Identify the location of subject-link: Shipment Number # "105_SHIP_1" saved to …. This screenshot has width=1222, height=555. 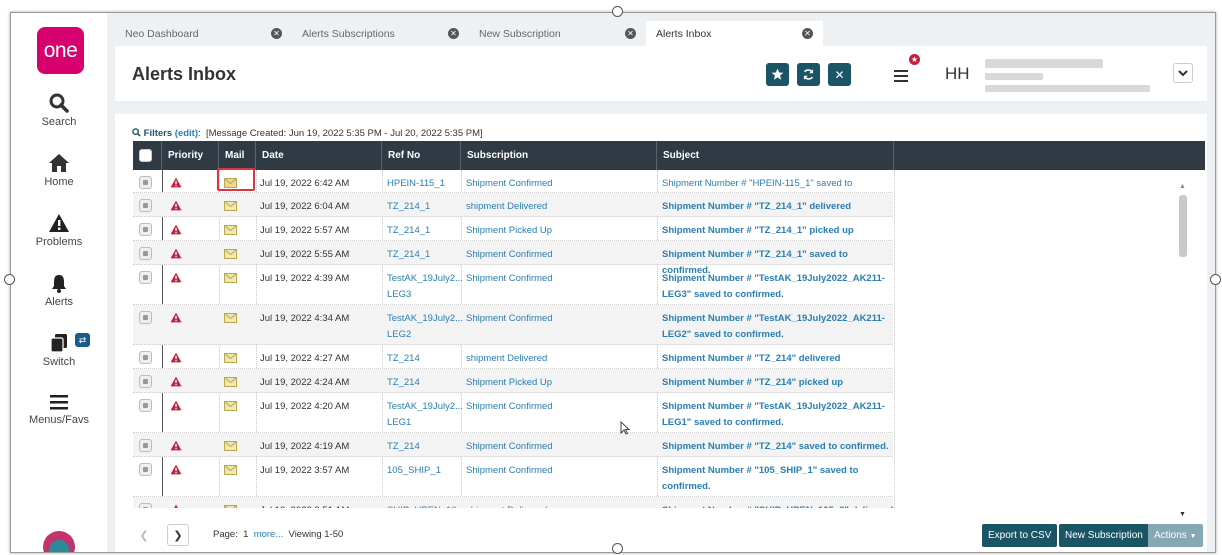
(778, 479).